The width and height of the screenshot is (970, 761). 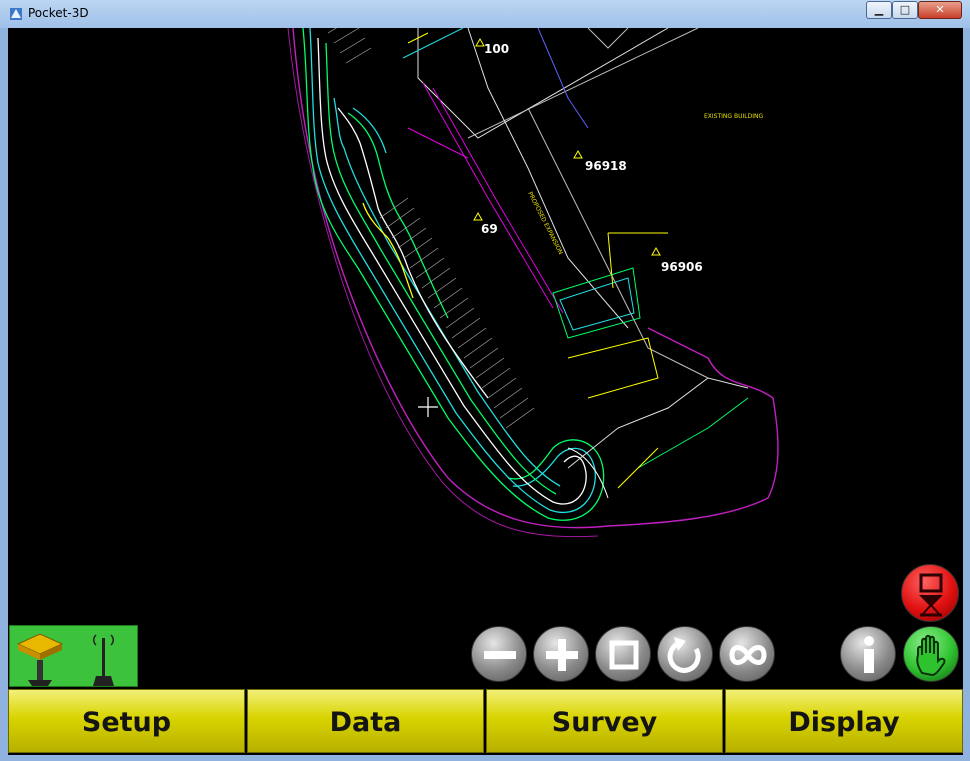 I want to click on proposed-expansion-label: PROPOSED EXPANSION, so click(x=545, y=223).